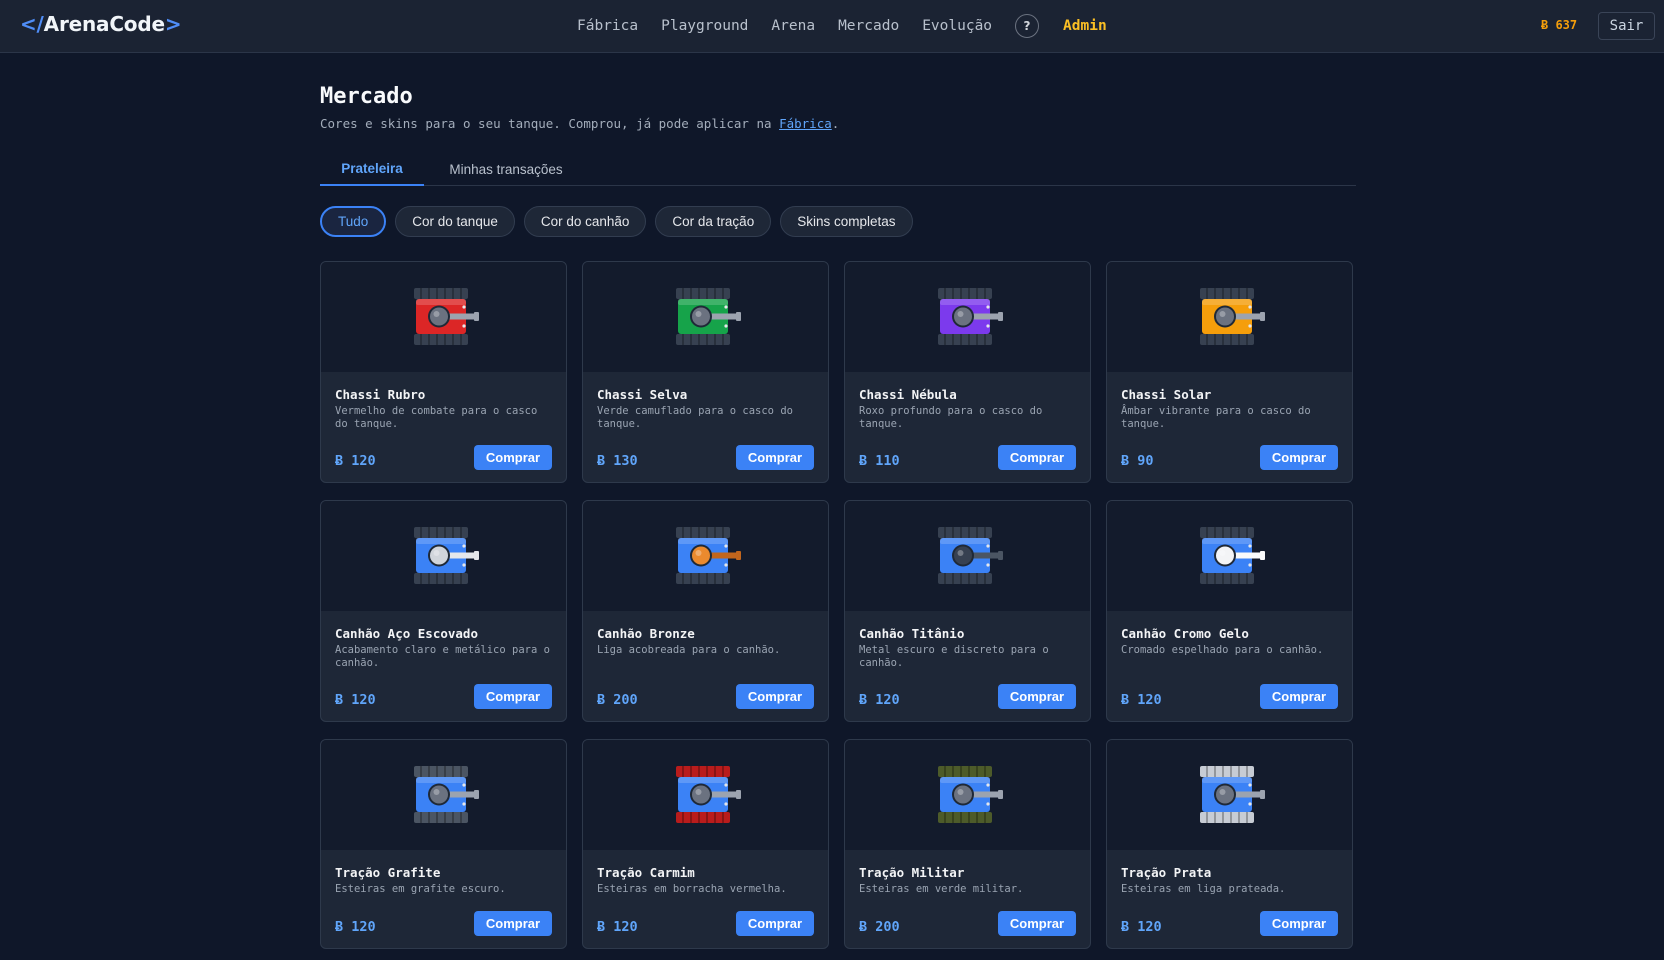  What do you see at coordinates (846, 221) in the screenshot?
I see `filter-skins-completas: Skins completas` at bounding box center [846, 221].